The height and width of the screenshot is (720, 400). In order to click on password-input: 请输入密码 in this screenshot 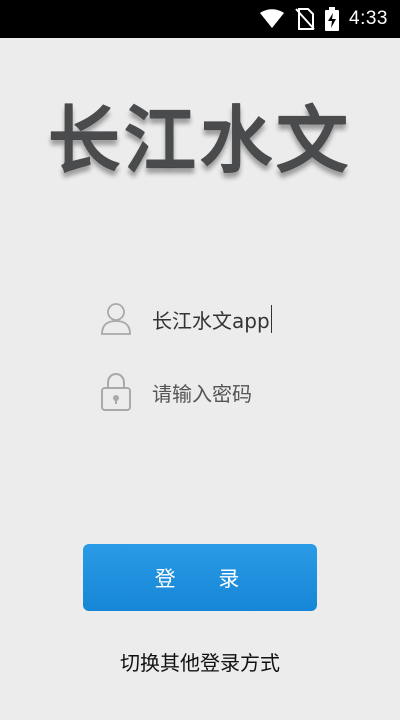, I will do `click(202, 392)`.